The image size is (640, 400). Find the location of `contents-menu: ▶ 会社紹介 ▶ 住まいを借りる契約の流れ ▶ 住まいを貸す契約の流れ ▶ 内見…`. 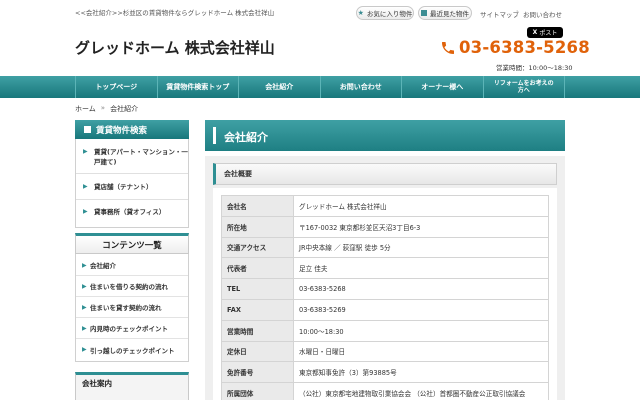

contents-menu: ▶ 会社紹介 ▶ 住まいを借りる契約の流れ ▶ 住まいを貸す契約の流れ ▶ 内見… is located at coordinates (132, 308).